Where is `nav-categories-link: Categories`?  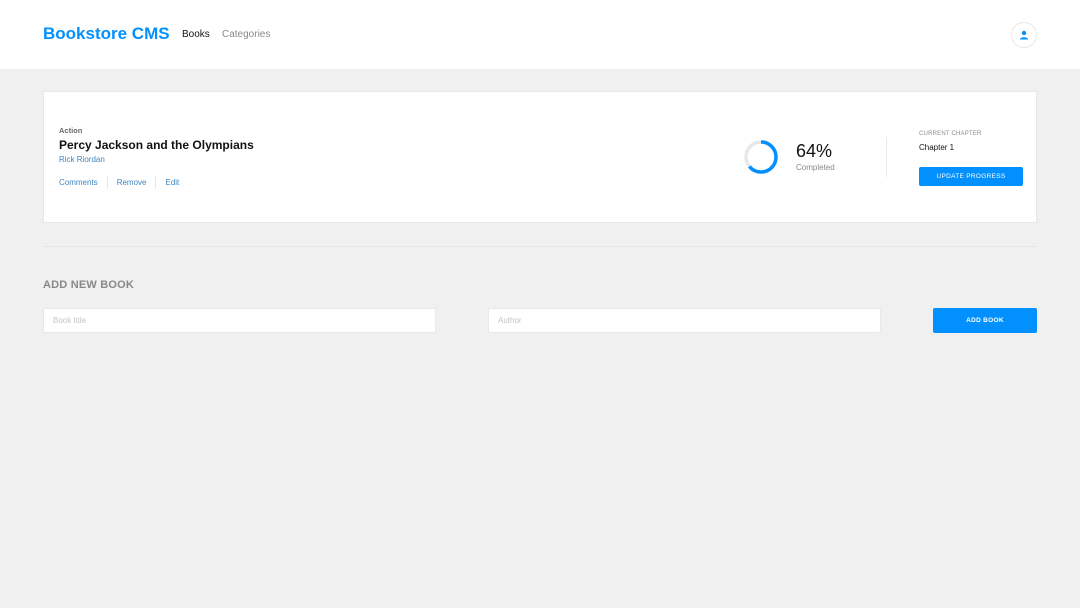
nav-categories-link: Categories is located at coordinates (246, 34).